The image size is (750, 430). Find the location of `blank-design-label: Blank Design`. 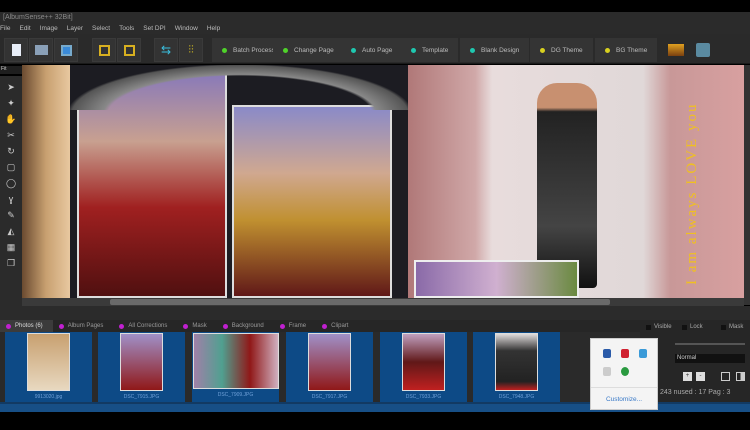

blank-design-label: Blank Design is located at coordinates (500, 50).